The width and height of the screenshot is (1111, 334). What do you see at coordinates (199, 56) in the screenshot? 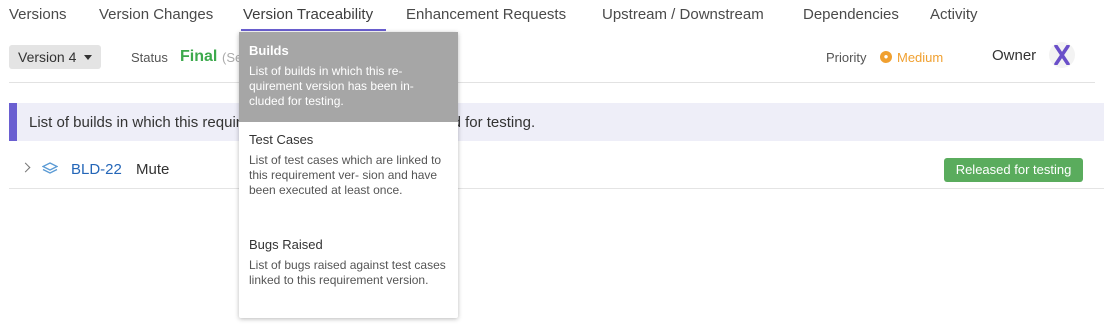
I see `status-value: Final` at bounding box center [199, 56].